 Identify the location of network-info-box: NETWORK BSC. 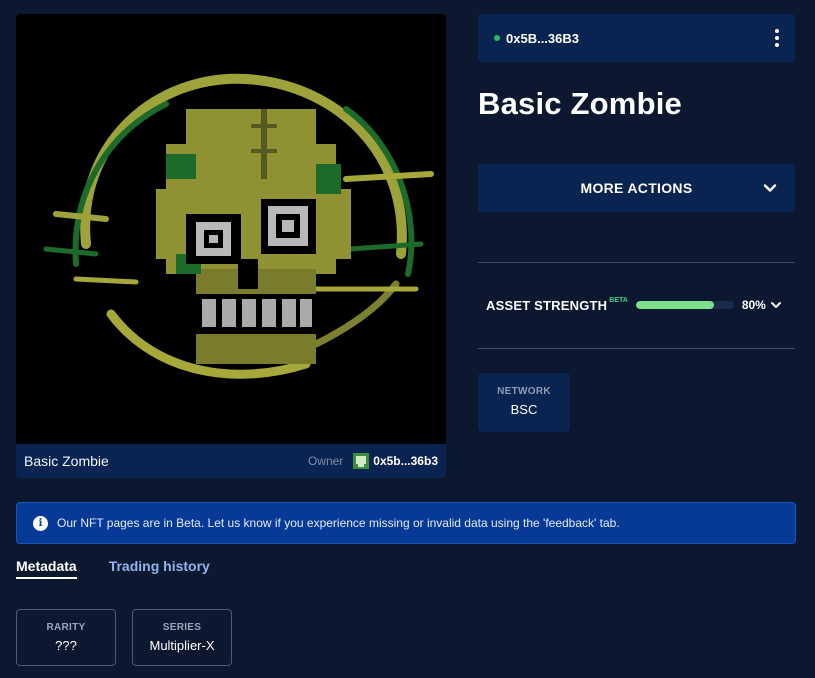
(524, 402).